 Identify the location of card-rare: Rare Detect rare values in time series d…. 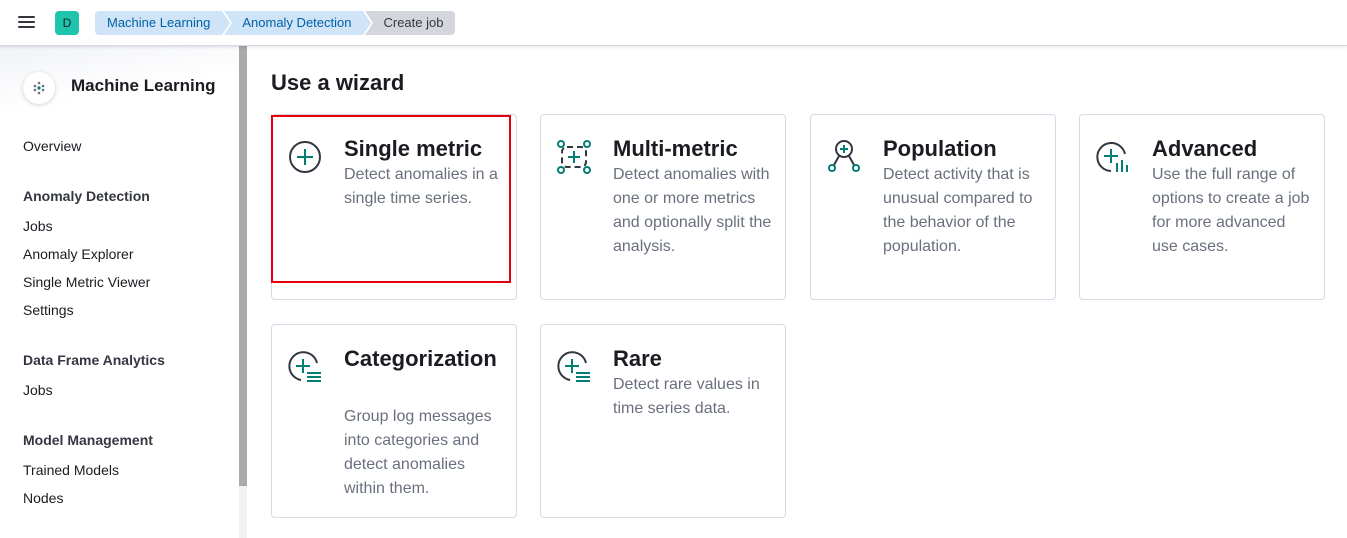
(663, 421).